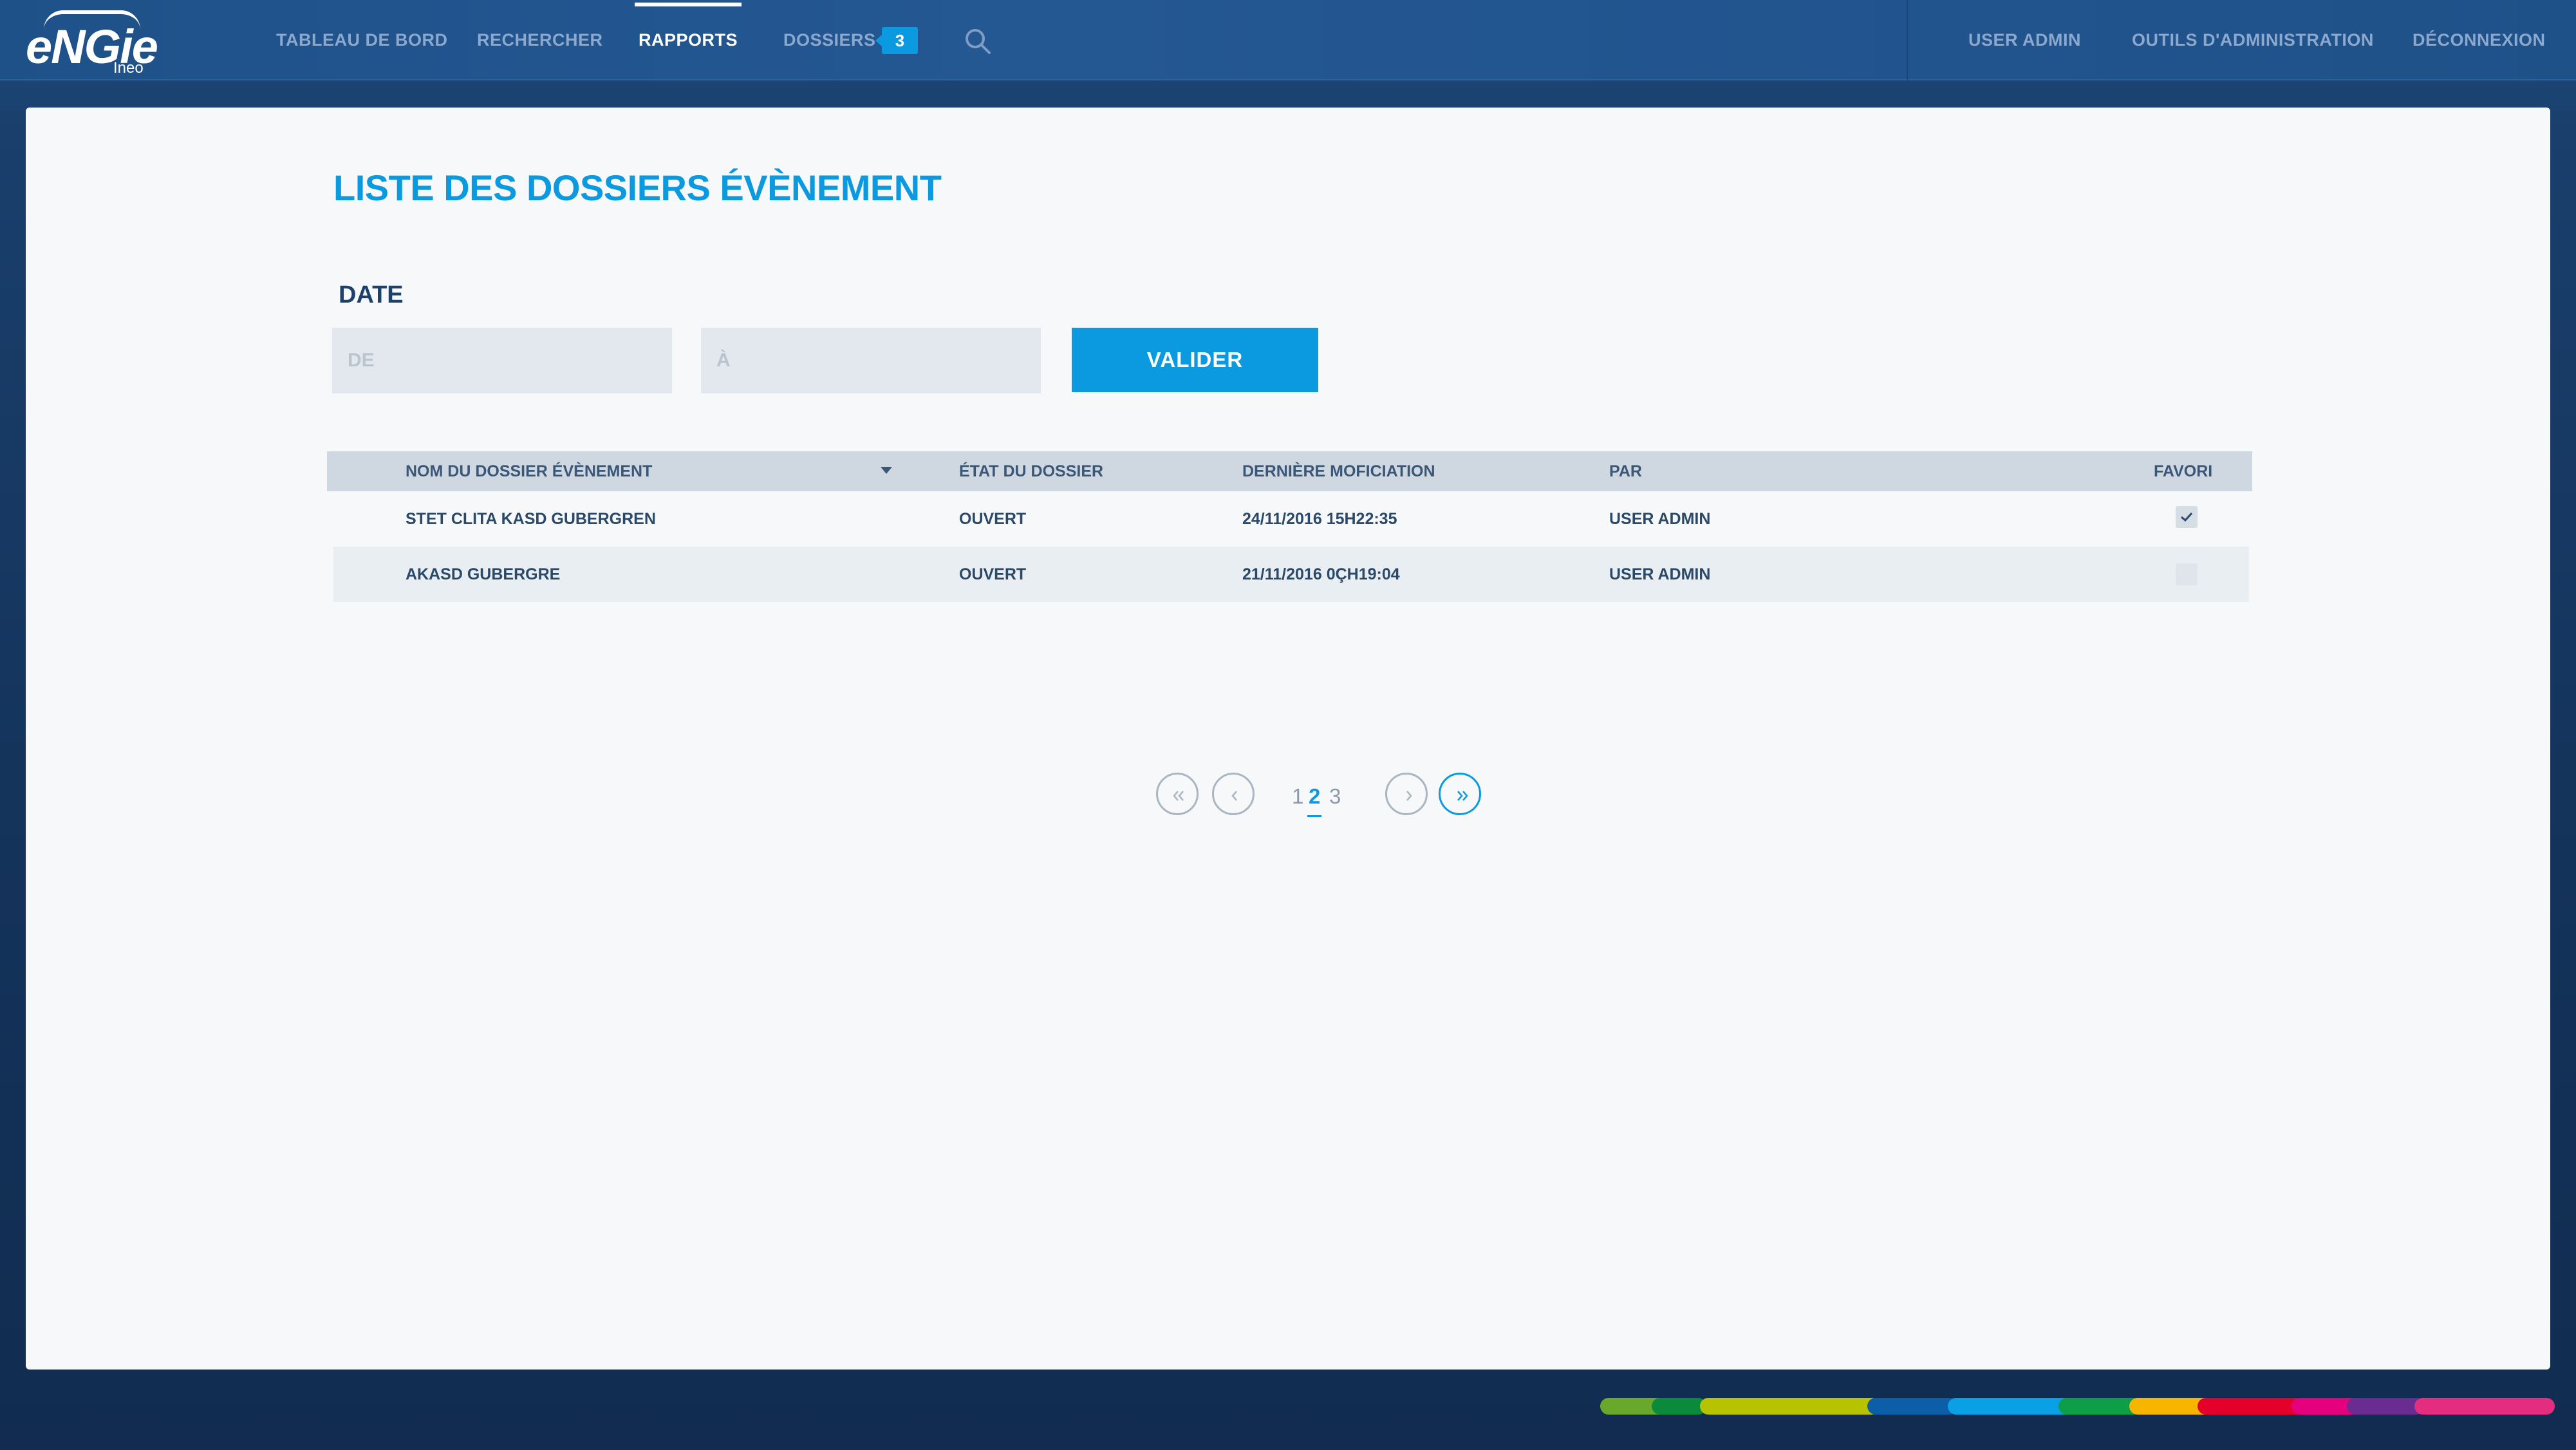 Image resolution: width=2576 pixels, height=1450 pixels. I want to click on col-header-by: PAR, so click(1625, 471).